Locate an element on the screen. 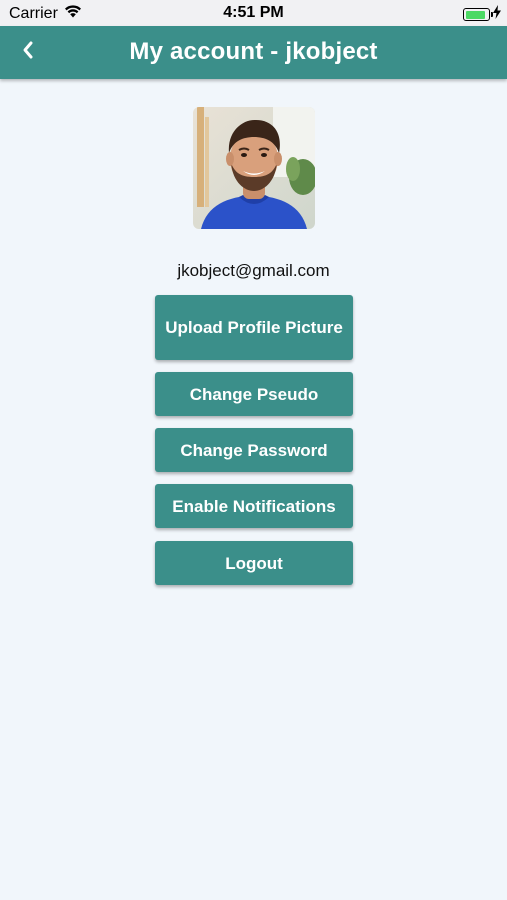 Image resolution: width=507 pixels, height=900 pixels. status-time: 4:51 PM is located at coordinates (253, 12).